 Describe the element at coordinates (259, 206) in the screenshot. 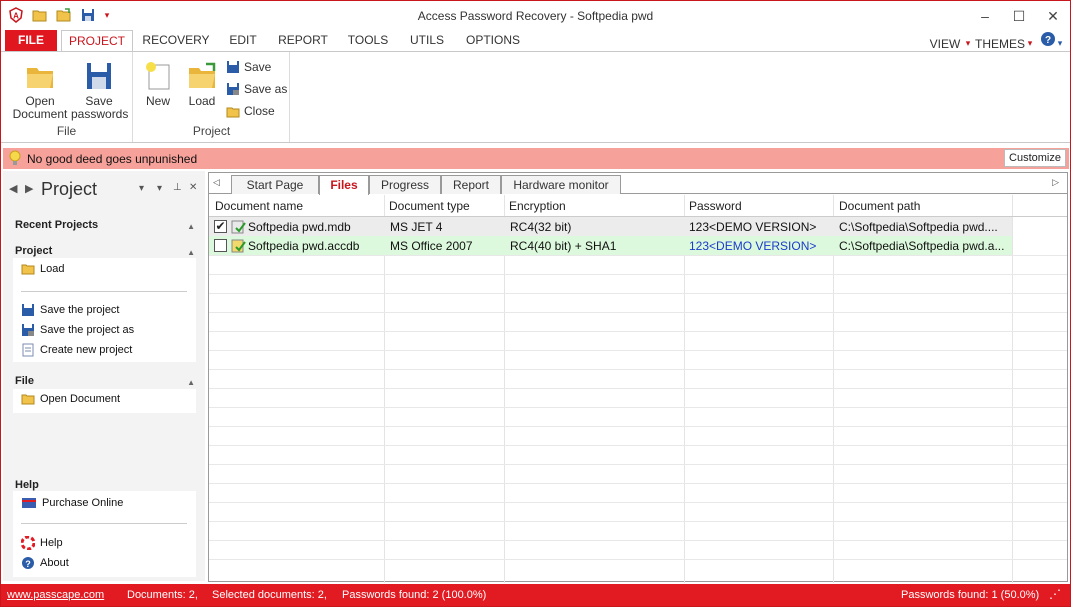

I see `col-document-name: Document name` at that location.